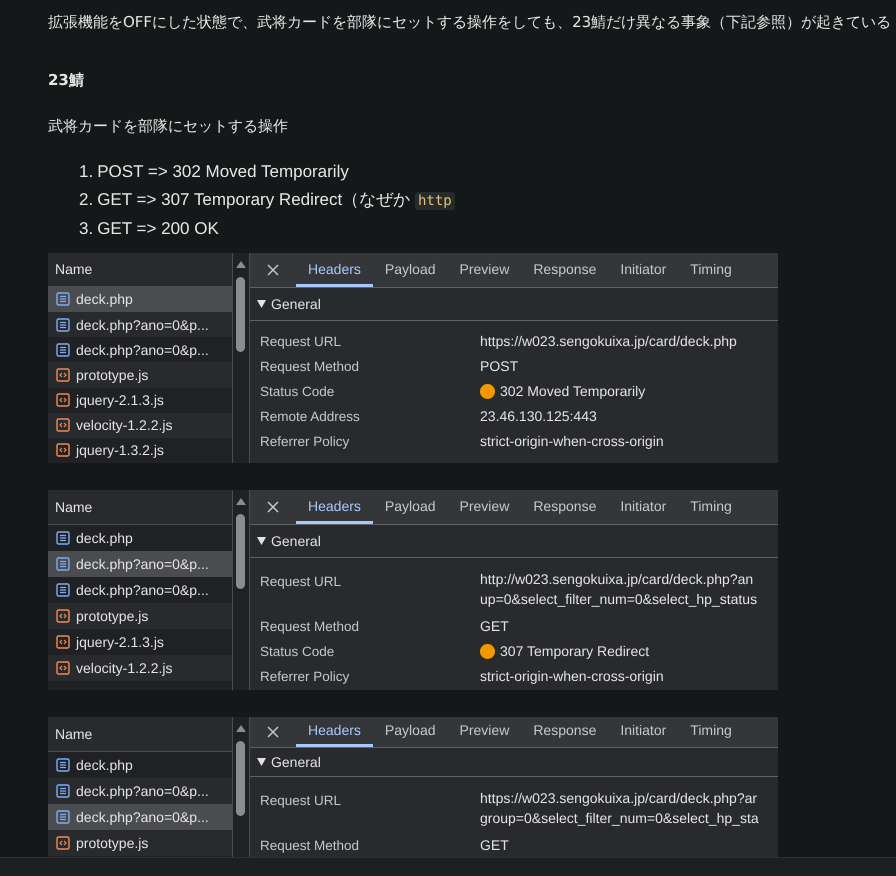 Image resolution: width=896 pixels, height=876 pixels. Describe the element at coordinates (619, 589) in the screenshot. I see `header-value: http://w023.sengokuixa.jp/card/deck.php?an up=0&select_filter_num=0&select_hp_status` at that location.